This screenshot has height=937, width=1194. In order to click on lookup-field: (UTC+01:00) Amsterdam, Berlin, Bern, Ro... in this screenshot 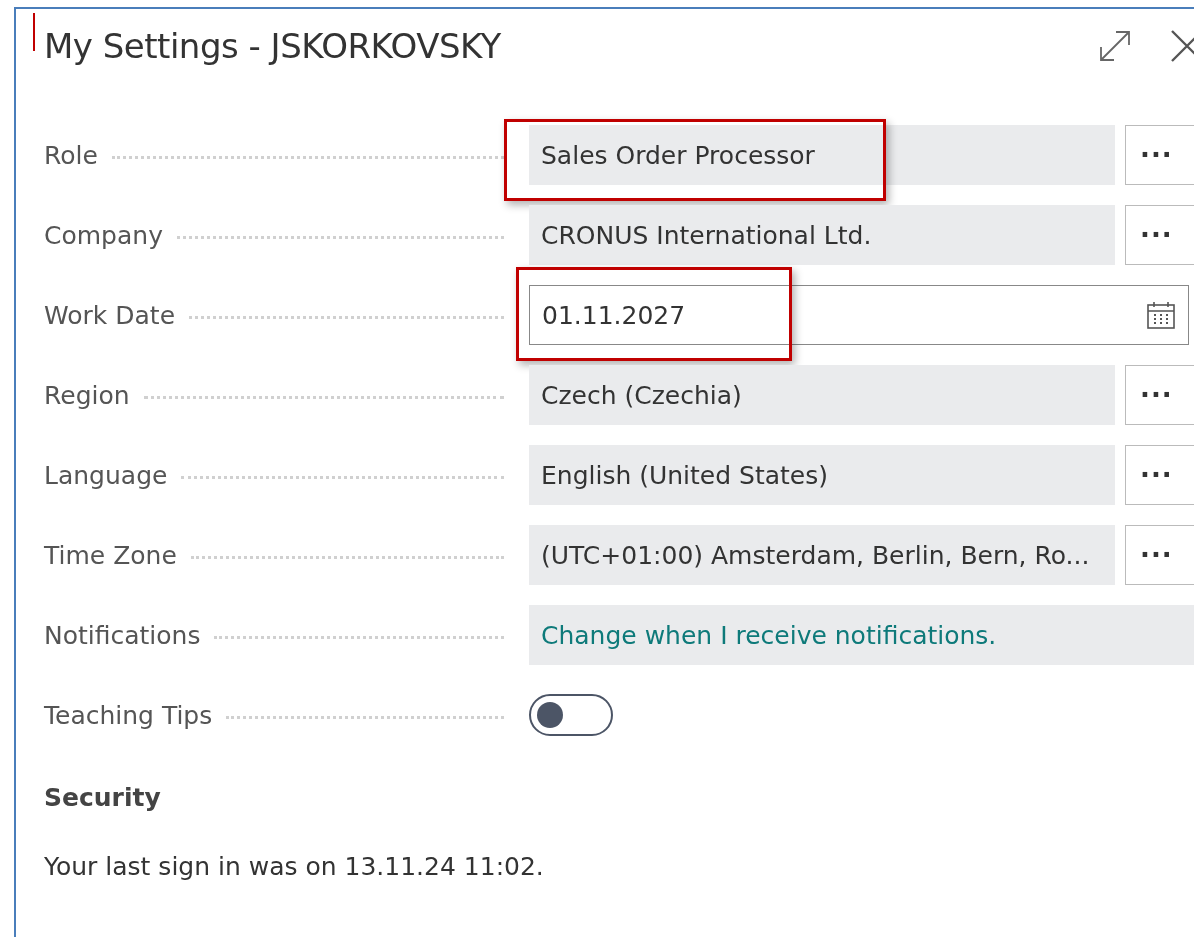, I will do `click(822, 555)`.